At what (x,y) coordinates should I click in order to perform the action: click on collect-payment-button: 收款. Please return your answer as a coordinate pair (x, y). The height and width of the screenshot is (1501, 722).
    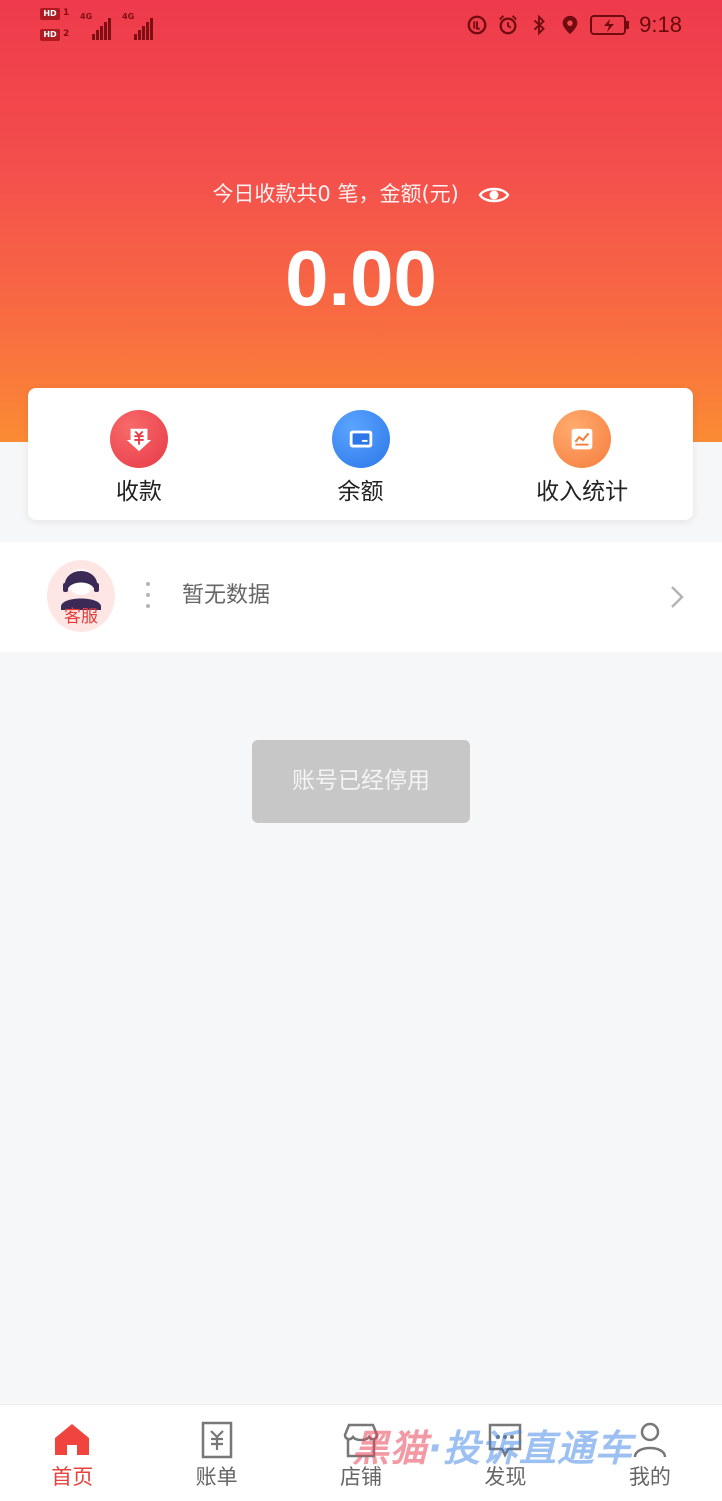
    Looking at the image, I should click on (139, 454).